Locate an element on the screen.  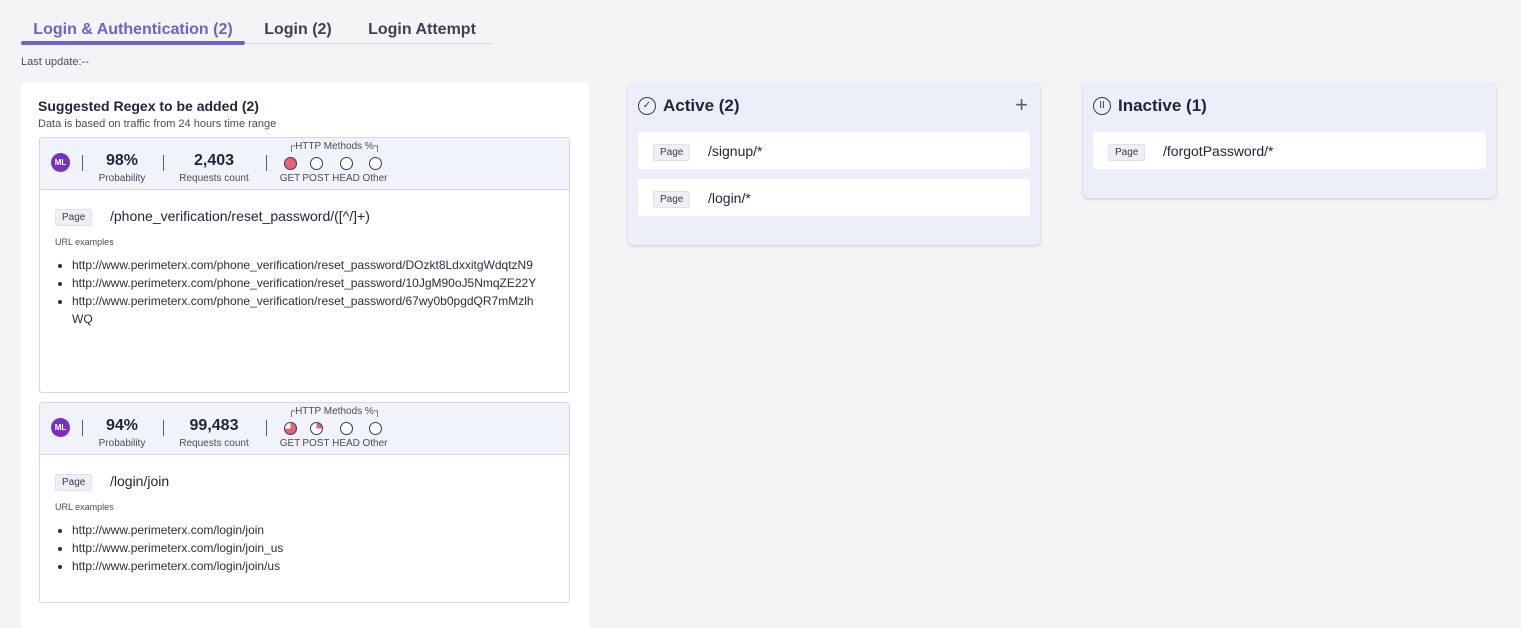
probability-value: 98% is located at coordinates (122, 160).